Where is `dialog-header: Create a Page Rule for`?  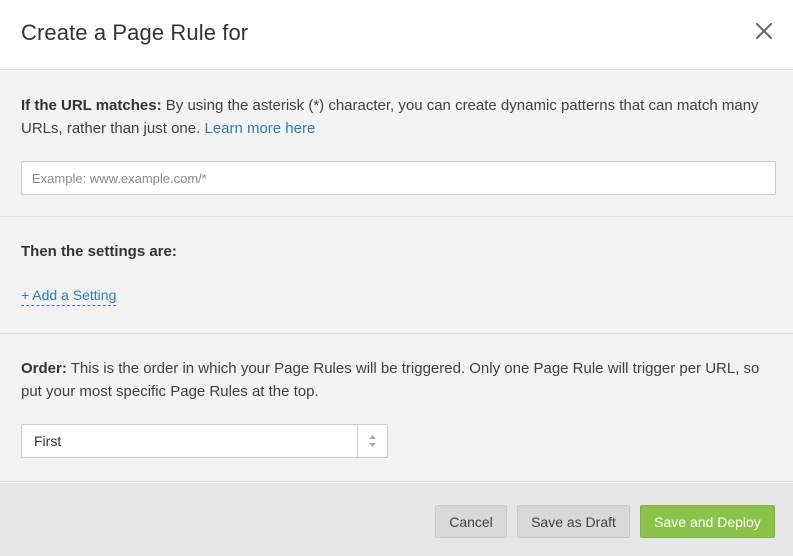 dialog-header: Create a Page Rule for is located at coordinates (396, 35).